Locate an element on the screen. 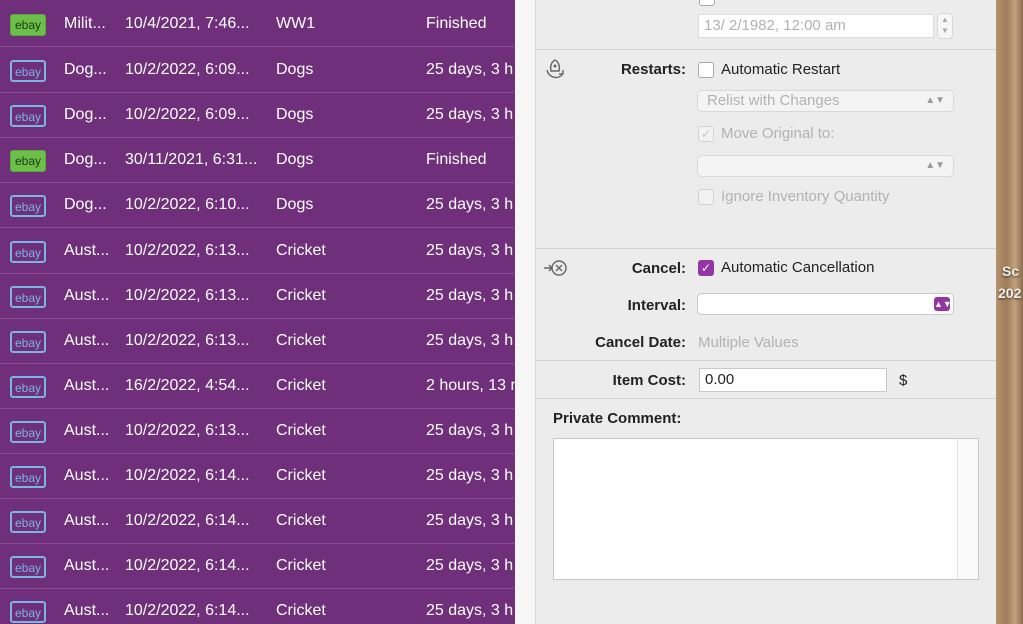 The image size is (1023, 624). listing-status-cell: 2 hours, 13 n is located at coordinates (470, 385).